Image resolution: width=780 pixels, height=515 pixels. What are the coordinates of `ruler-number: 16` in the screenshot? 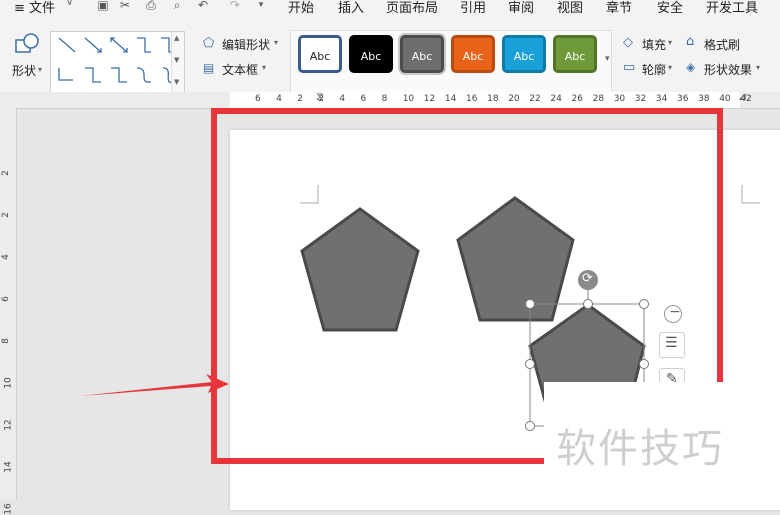 It's located at (8, 509).